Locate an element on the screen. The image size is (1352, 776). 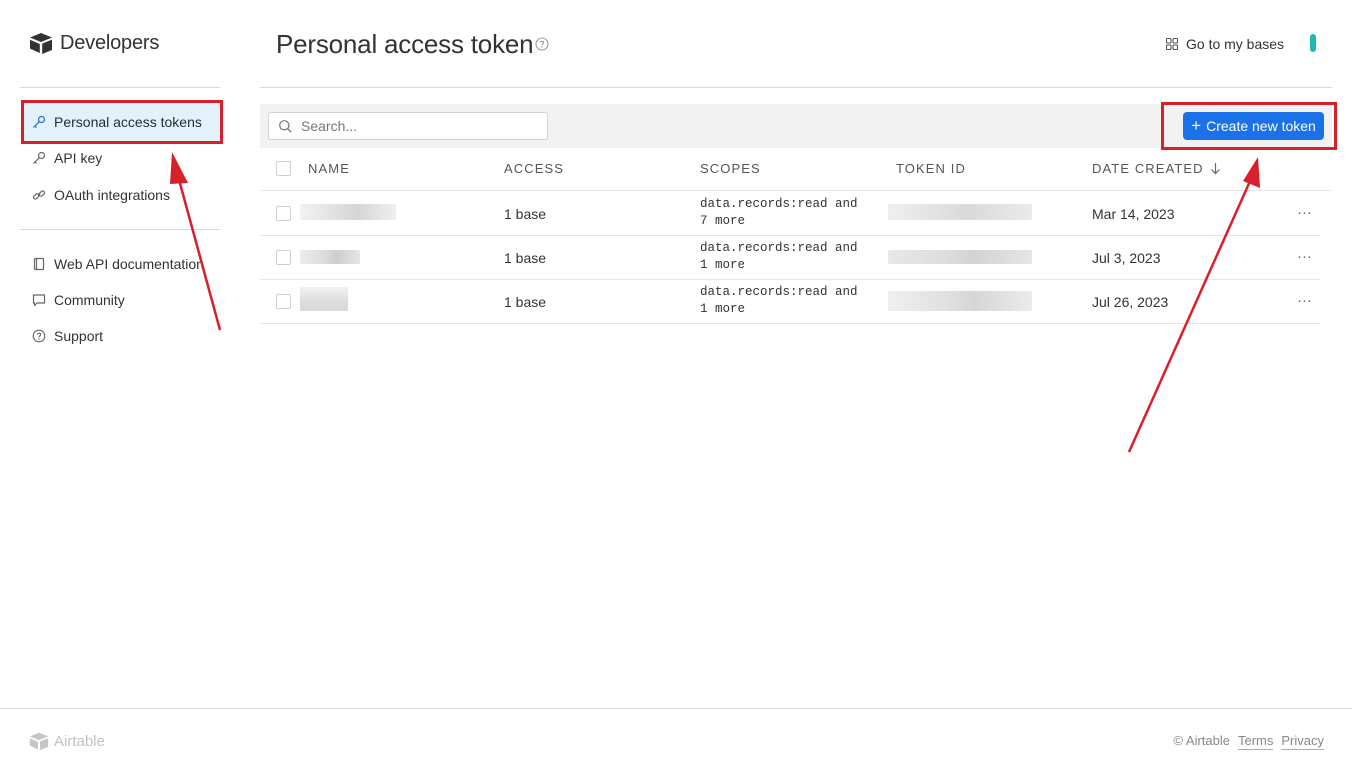
developers-brand: Developers is located at coordinates (93, 43).